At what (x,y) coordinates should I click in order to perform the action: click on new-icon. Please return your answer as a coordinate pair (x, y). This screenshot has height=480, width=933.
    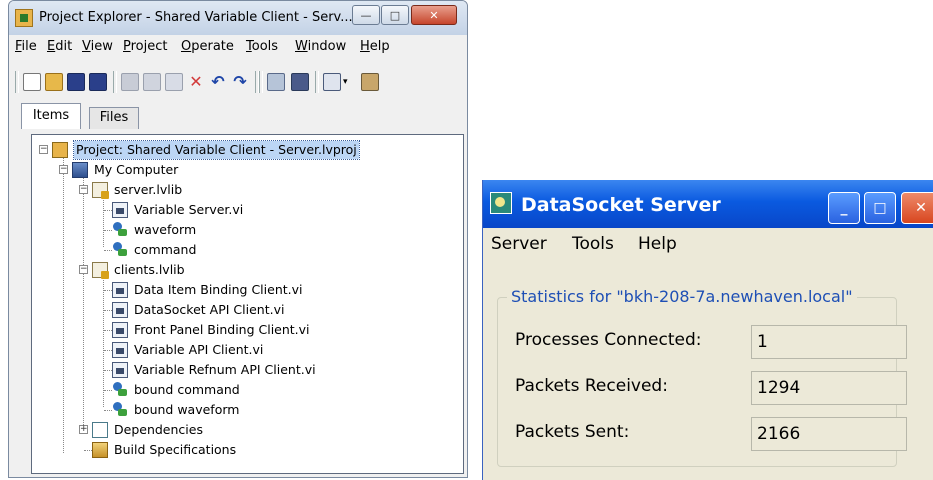
    Looking at the image, I should click on (32, 82).